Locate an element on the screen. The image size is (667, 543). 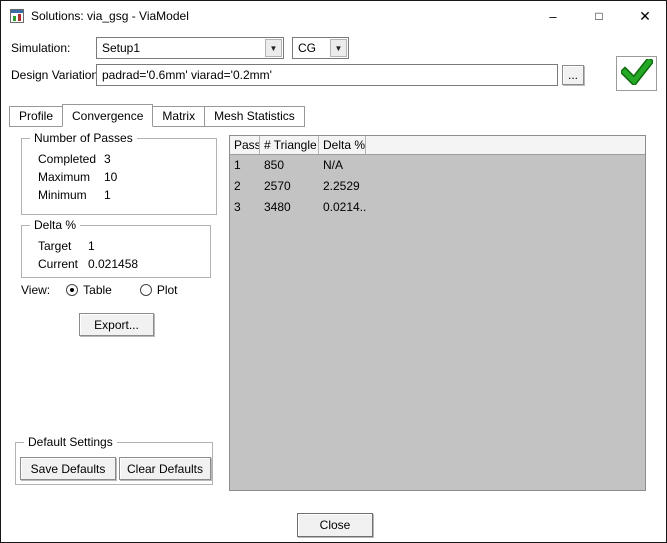
apply-check-button is located at coordinates (636, 73).